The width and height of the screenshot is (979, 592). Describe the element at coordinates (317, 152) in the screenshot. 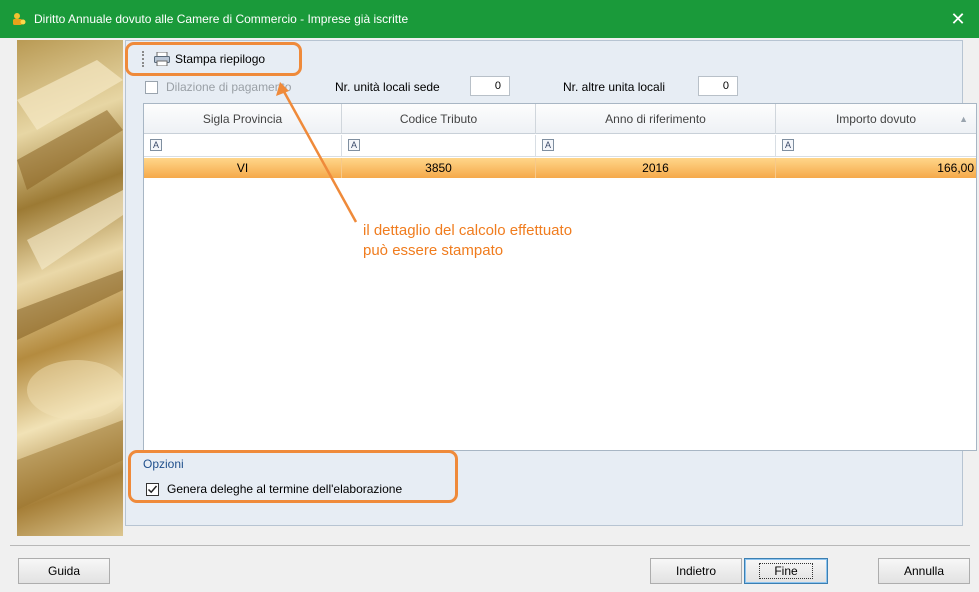

I see `annotation-arrow` at that location.